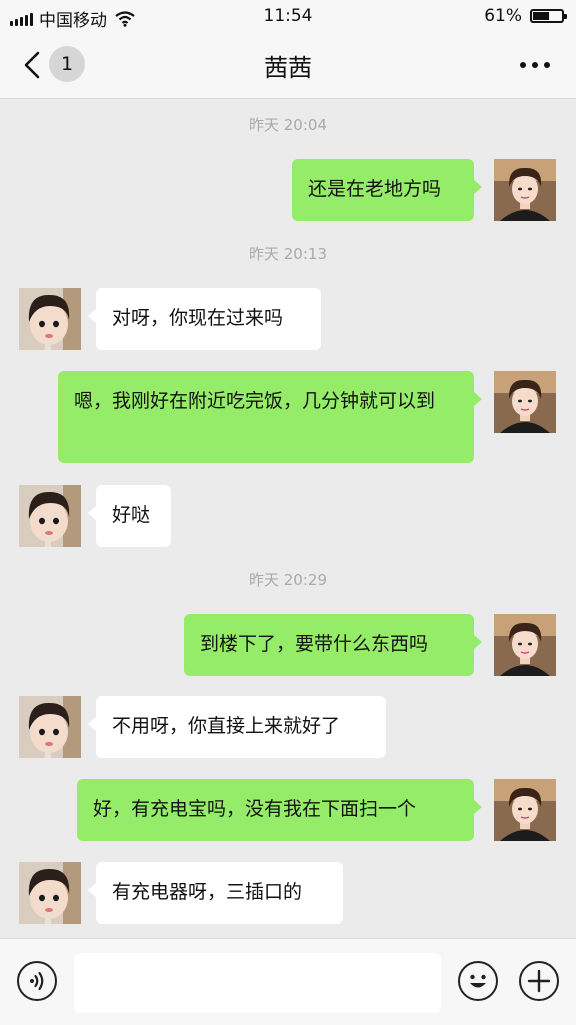  What do you see at coordinates (207, 892) in the screenshot?
I see `message-text: 有充电器呀，三插口的` at bounding box center [207, 892].